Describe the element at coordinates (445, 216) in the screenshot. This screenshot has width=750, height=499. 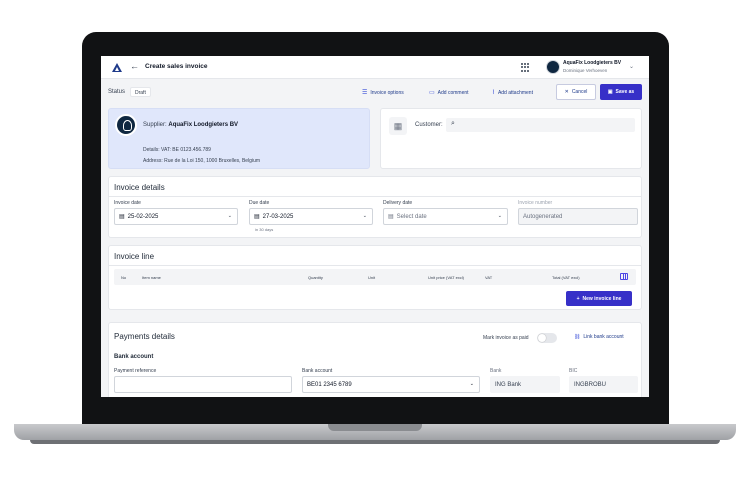
I see `delivery-date-field: ▤ Select date ⌄` at that location.